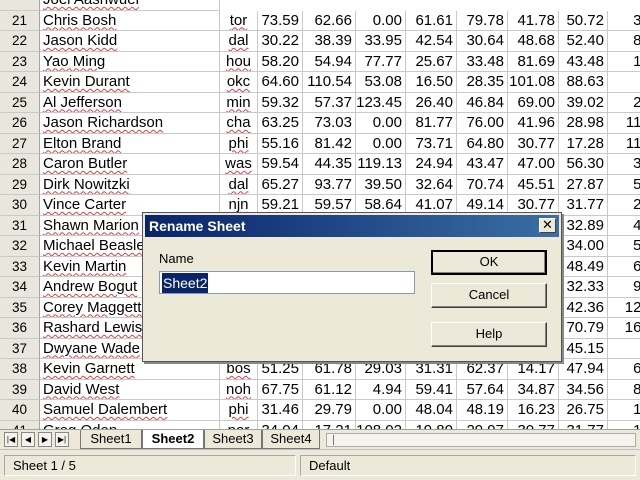  I want to click on value-cell: 65.27, so click(280, 184).